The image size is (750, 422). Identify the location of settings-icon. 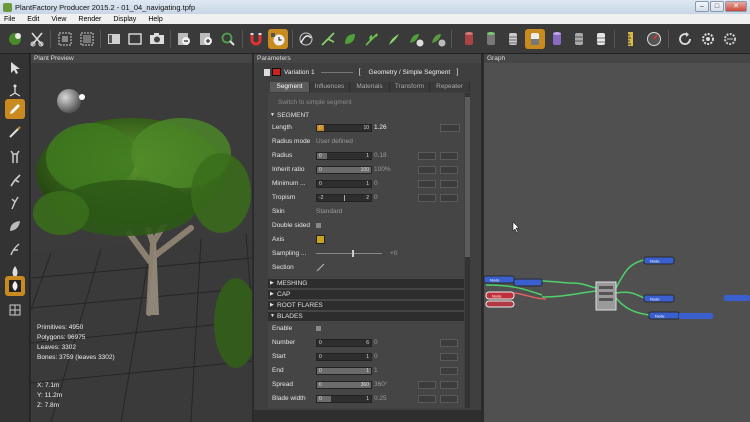
(708, 39).